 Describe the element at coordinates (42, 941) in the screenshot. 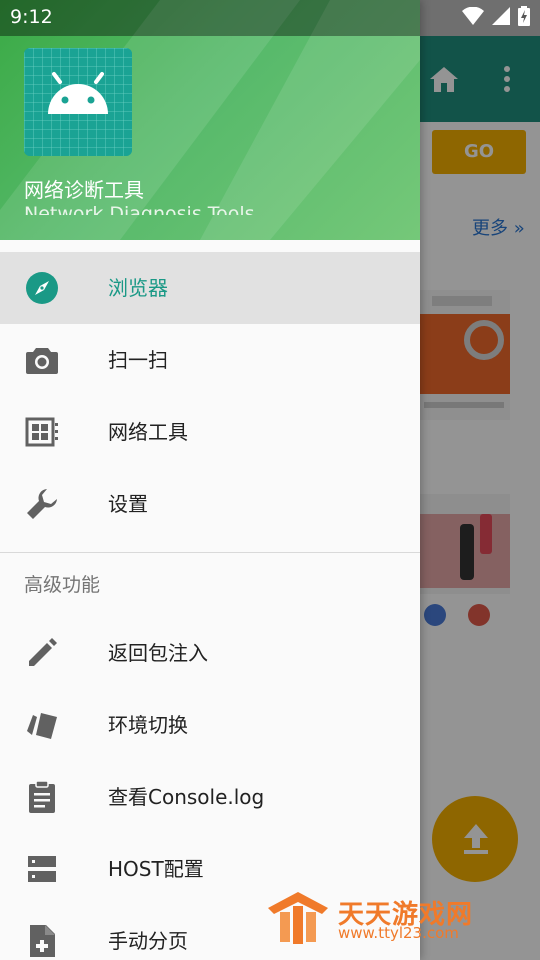

I see `add-file-icon` at that location.